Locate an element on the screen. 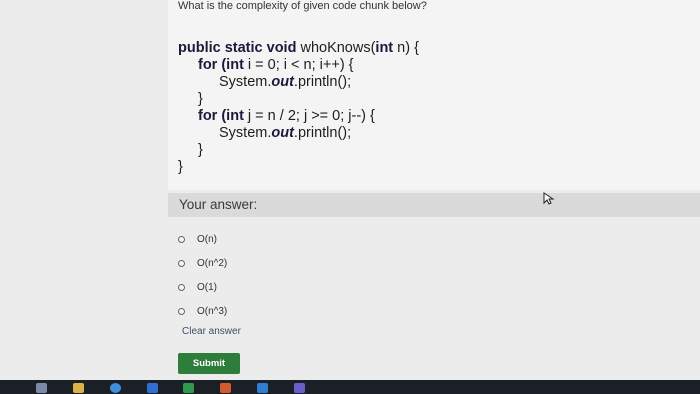 The width and height of the screenshot is (700, 394). excel-icon is located at coordinates (188, 388).